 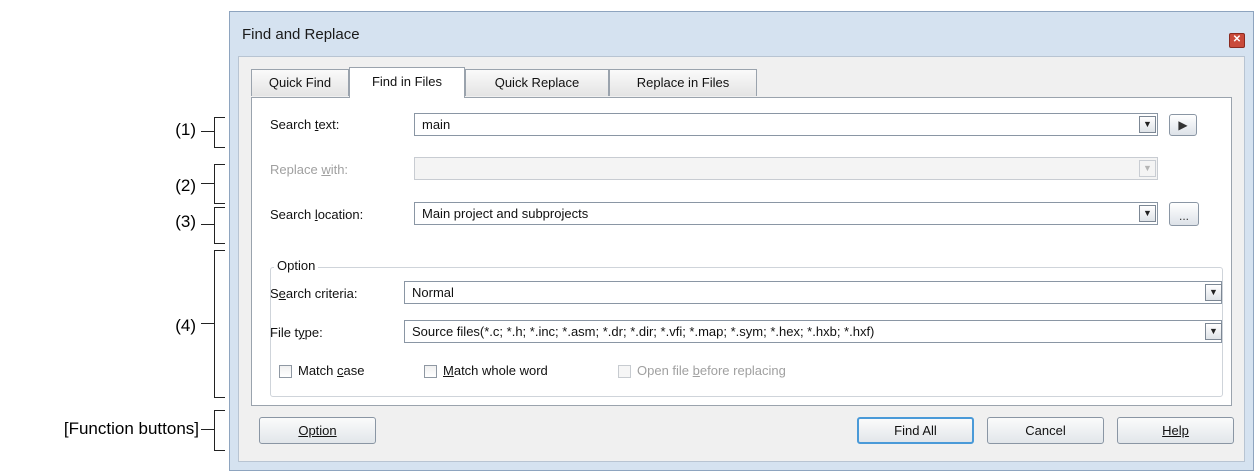 I want to click on window-title: Find and Replace, so click(x=301, y=34).